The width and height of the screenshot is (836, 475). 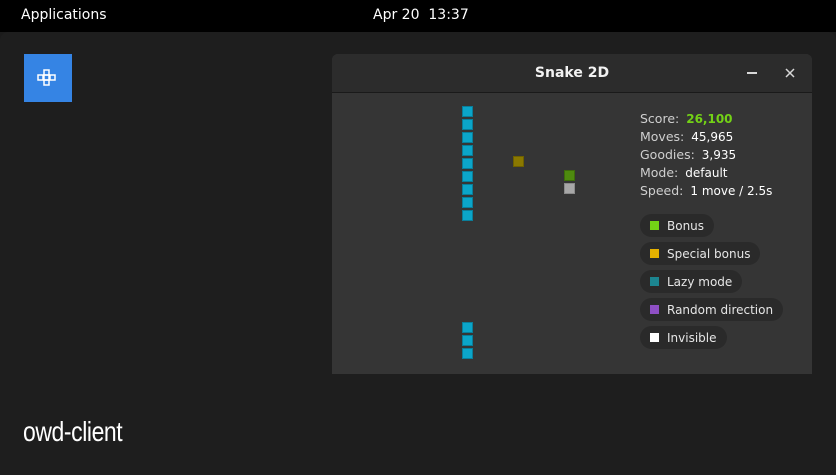 I want to click on window-title: Snake 2D, so click(x=572, y=73).